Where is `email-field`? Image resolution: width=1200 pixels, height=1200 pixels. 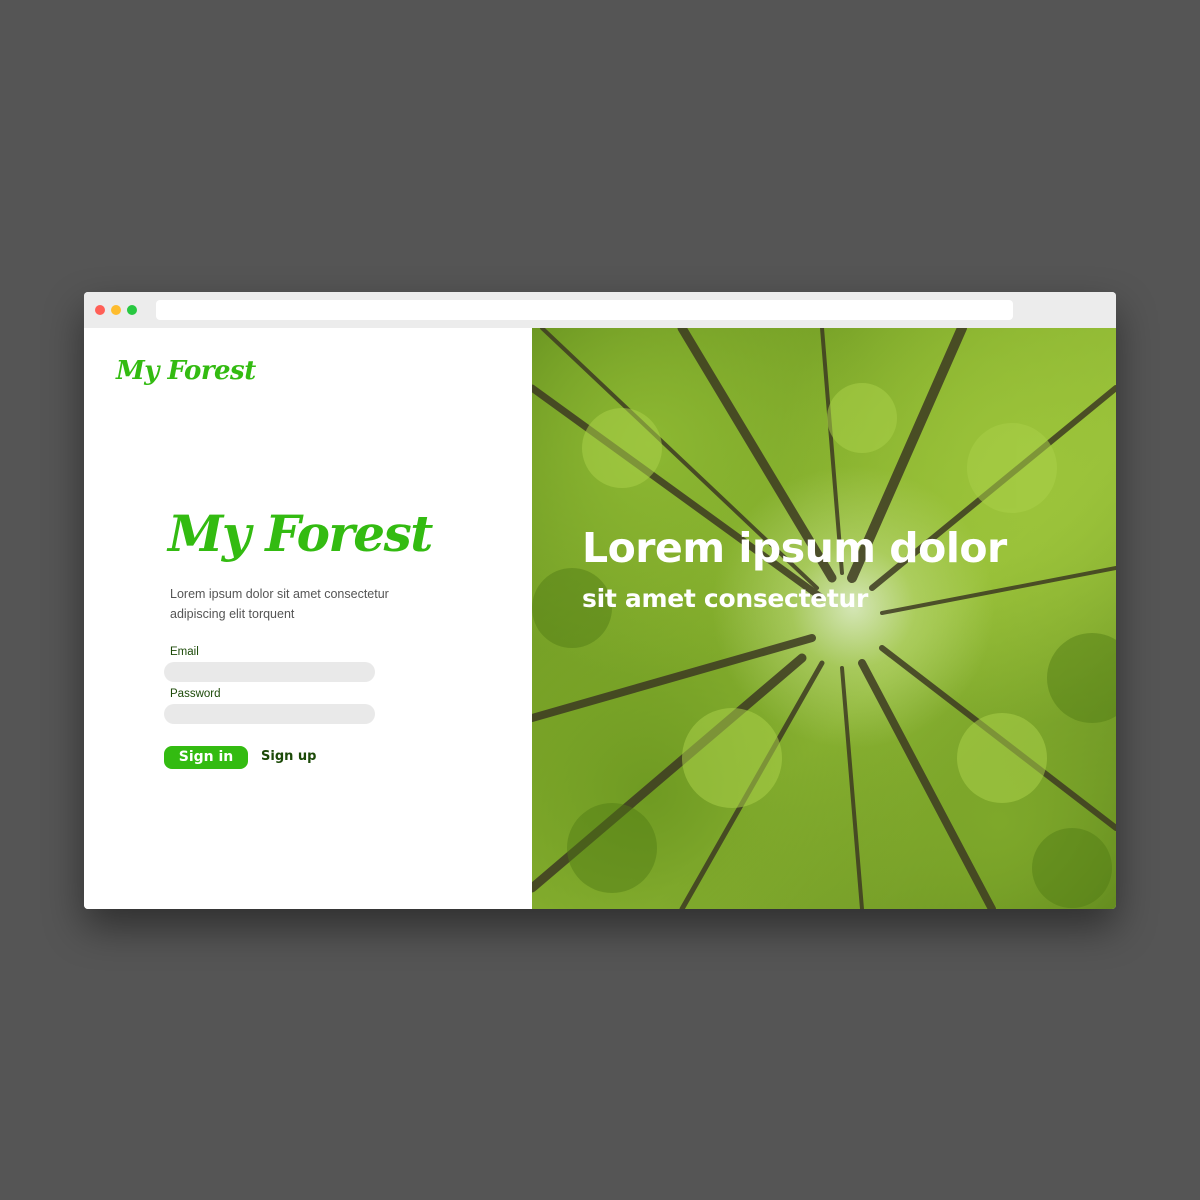
email-field is located at coordinates (269, 672).